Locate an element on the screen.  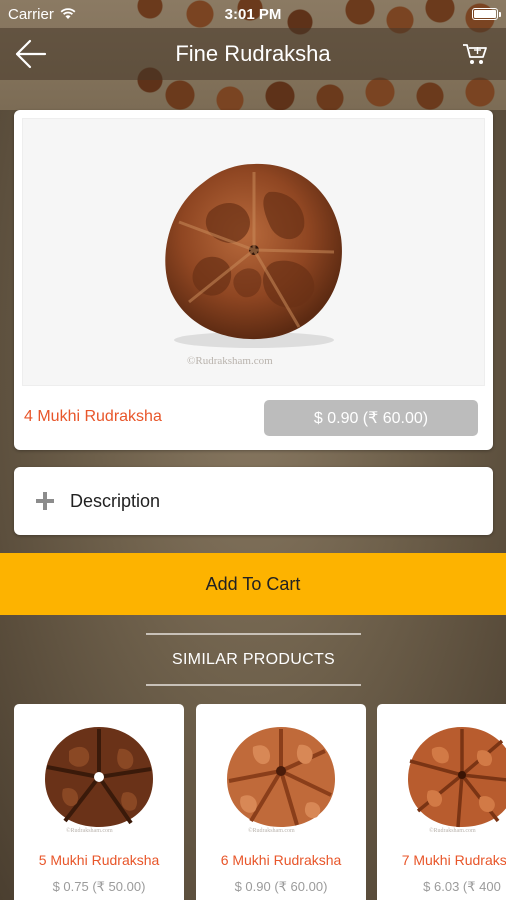
similar-product-name: 7 Mukhi Rudraksha is located at coordinates (453, 860).